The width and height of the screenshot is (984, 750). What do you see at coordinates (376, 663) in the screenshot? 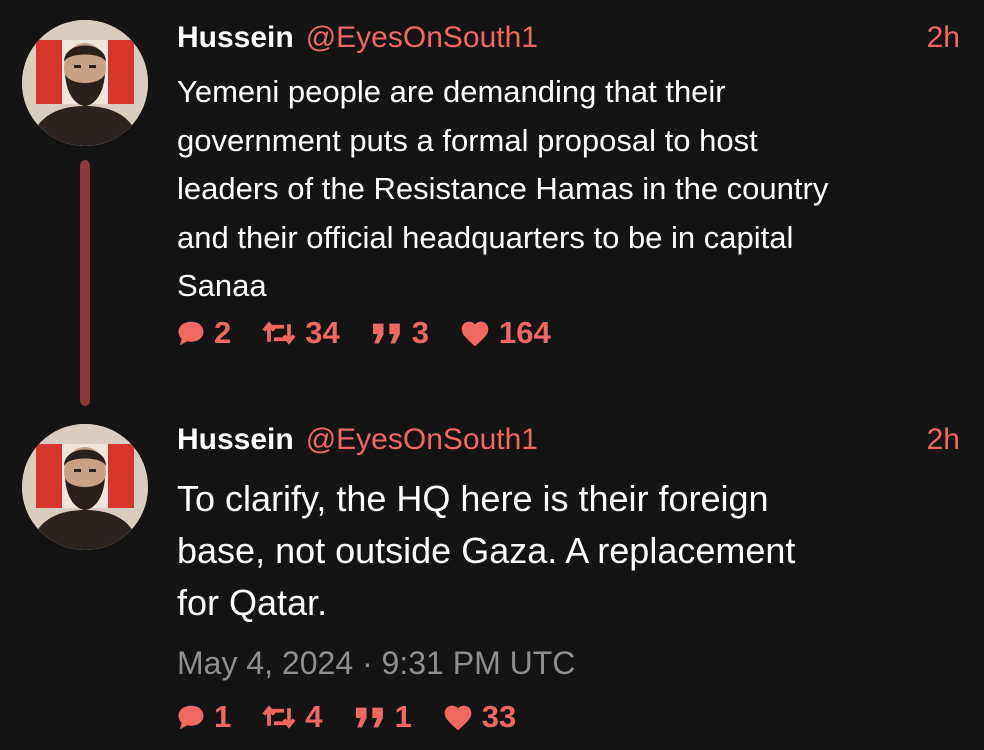
I see `tweet-date: May 4, 2024 · 9:31 PM UTC` at bounding box center [376, 663].